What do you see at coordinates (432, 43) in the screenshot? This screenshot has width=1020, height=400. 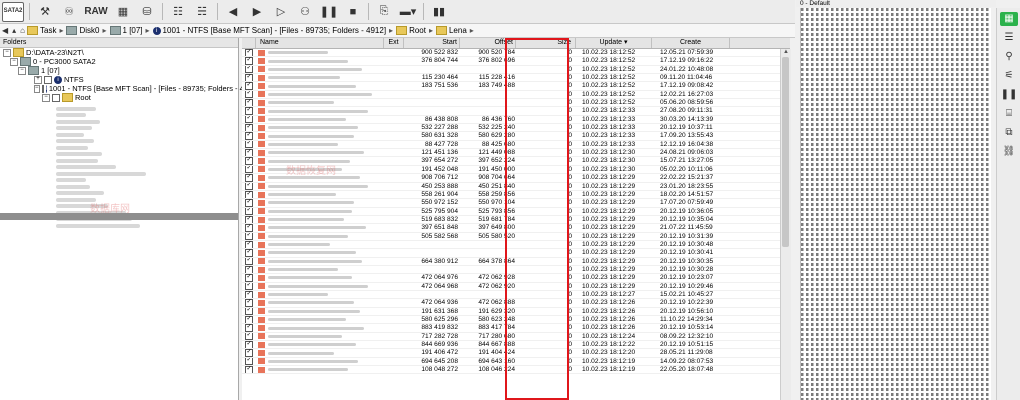 I see `col-header-start: Start` at bounding box center [432, 43].